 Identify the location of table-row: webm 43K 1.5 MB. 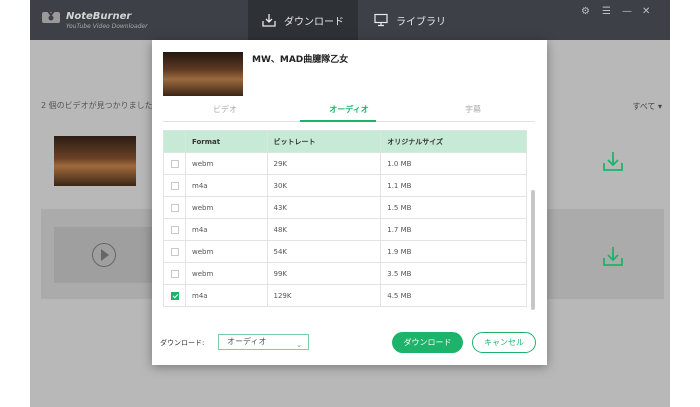
(345, 207).